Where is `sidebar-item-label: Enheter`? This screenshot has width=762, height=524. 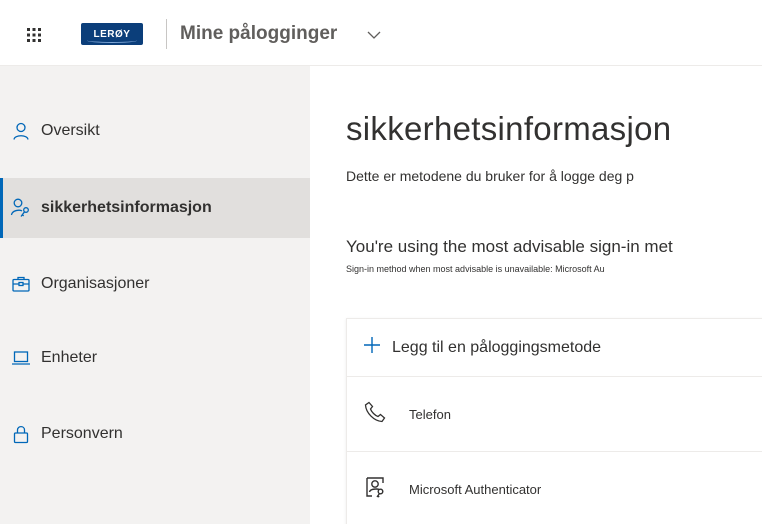 sidebar-item-label: Enheter is located at coordinates (69, 357).